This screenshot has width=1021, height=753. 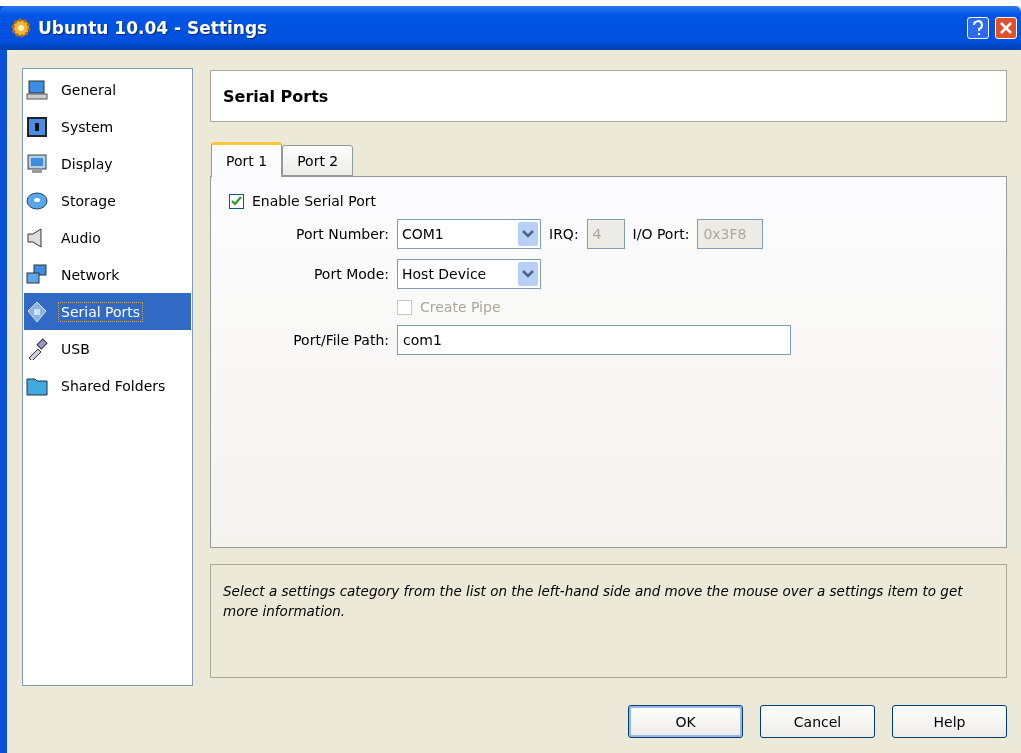 What do you see at coordinates (314, 201) in the screenshot?
I see `checkbox-label: Enable Serial Port` at bounding box center [314, 201].